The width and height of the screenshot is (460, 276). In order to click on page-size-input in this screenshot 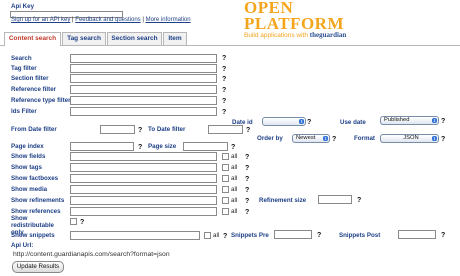, I will do `click(205, 146)`.